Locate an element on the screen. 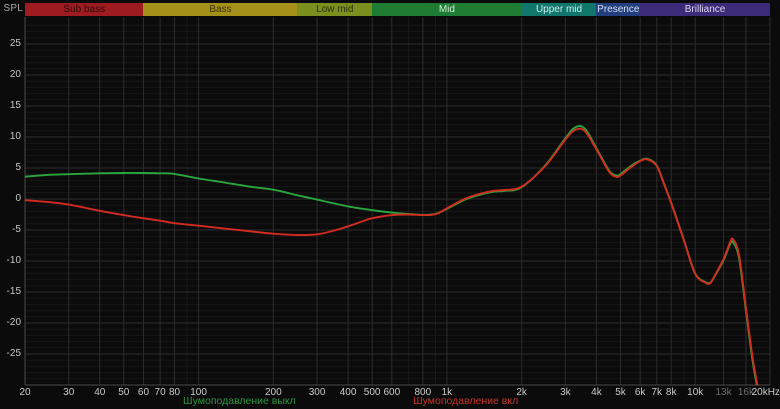 The width and height of the screenshot is (780, 409). legend-anc-on-label: Шумоподавление вкл is located at coordinates (466, 401).